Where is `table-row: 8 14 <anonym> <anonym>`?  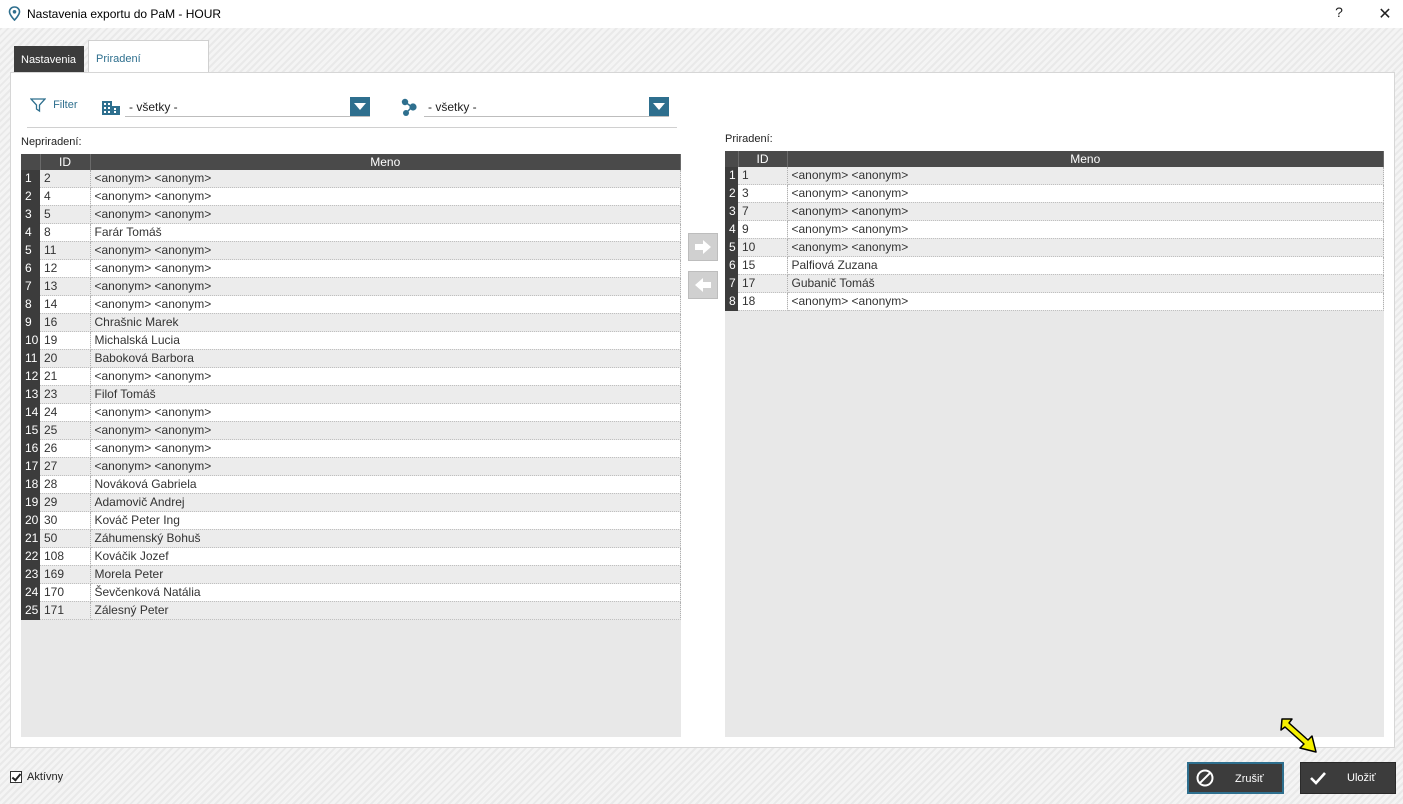
table-row: 8 14 <anonym> <anonym> is located at coordinates (351, 304).